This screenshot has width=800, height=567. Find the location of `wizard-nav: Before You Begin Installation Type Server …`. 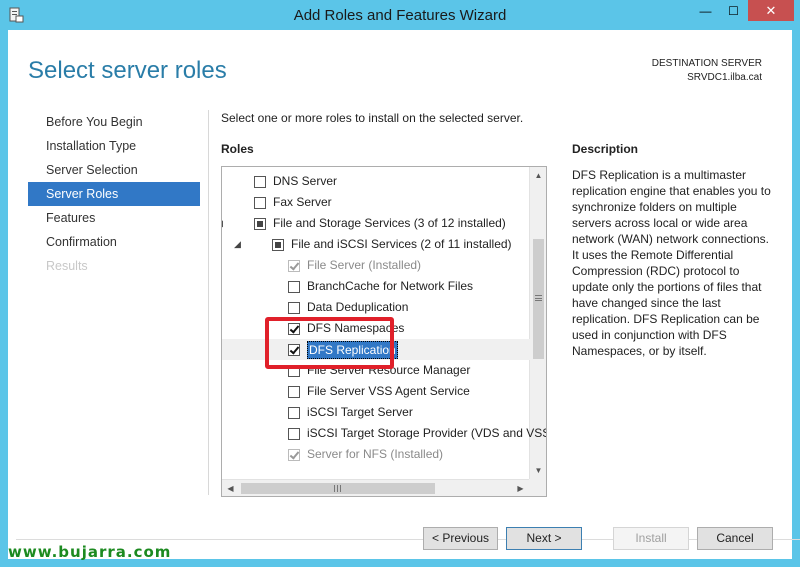

wizard-nav: Before You Begin Installation Type Server … is located at coordinates (114, 194).